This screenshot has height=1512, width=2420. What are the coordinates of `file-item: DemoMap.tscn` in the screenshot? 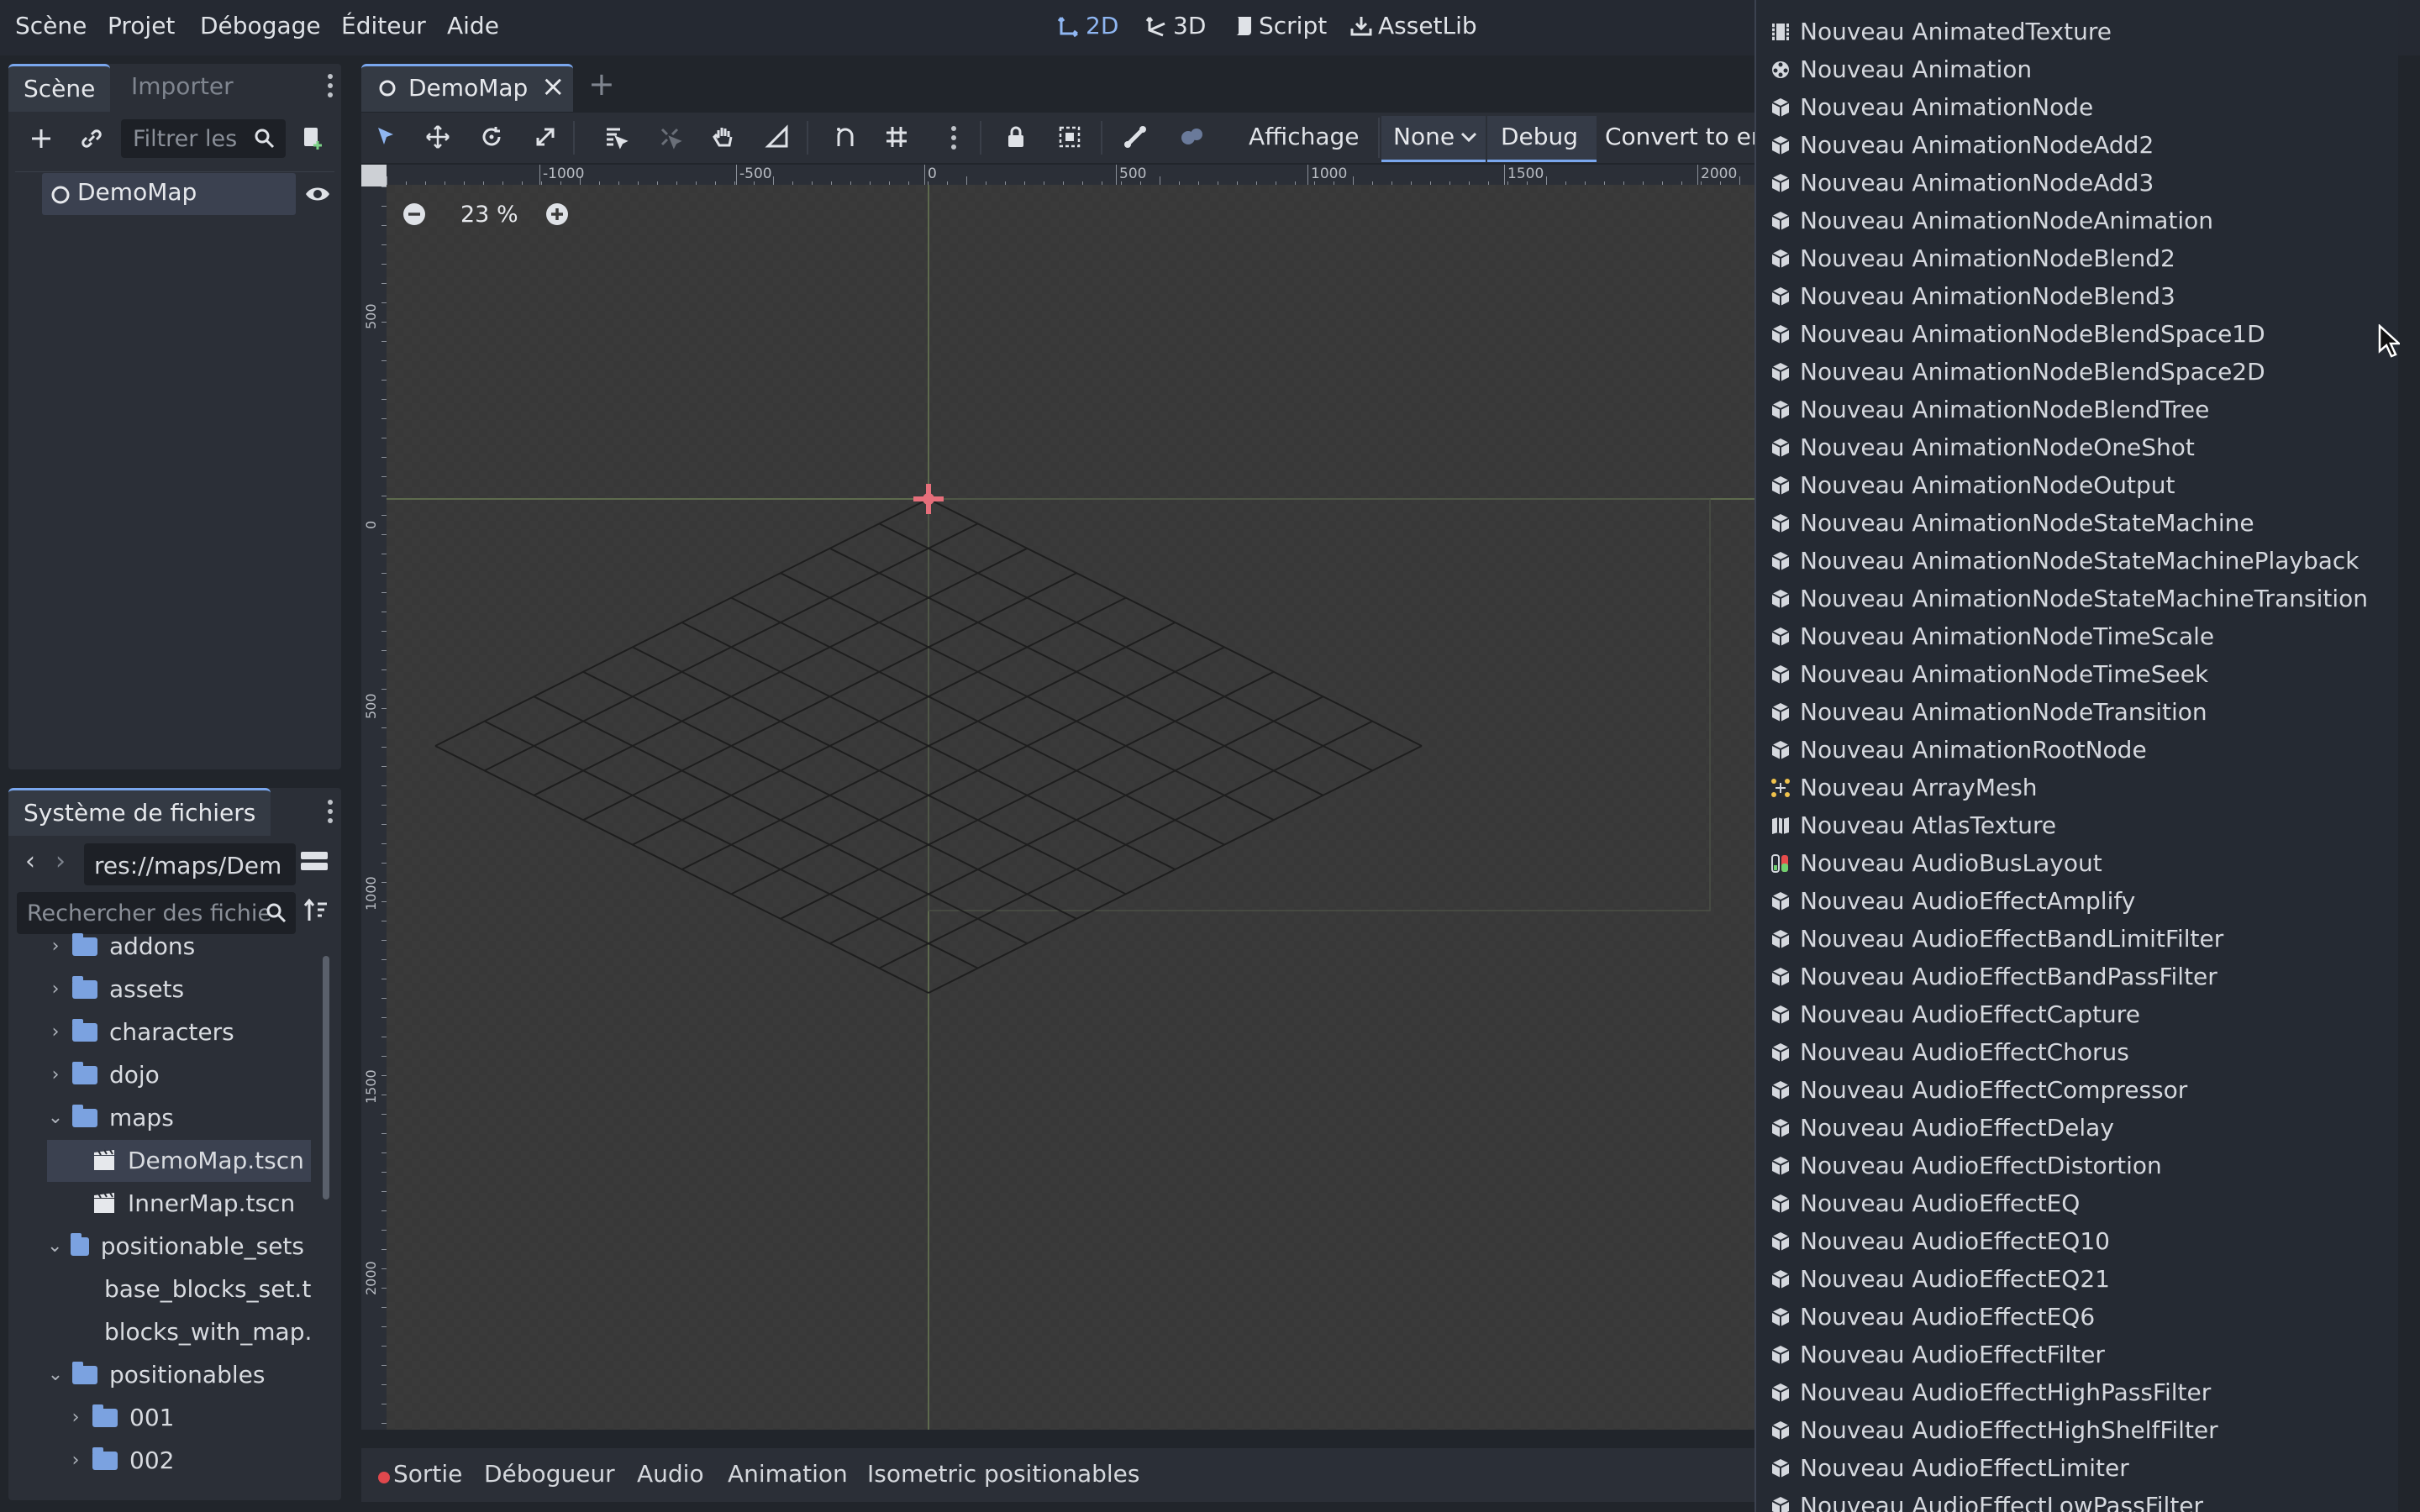 It's located at (179, 1161).